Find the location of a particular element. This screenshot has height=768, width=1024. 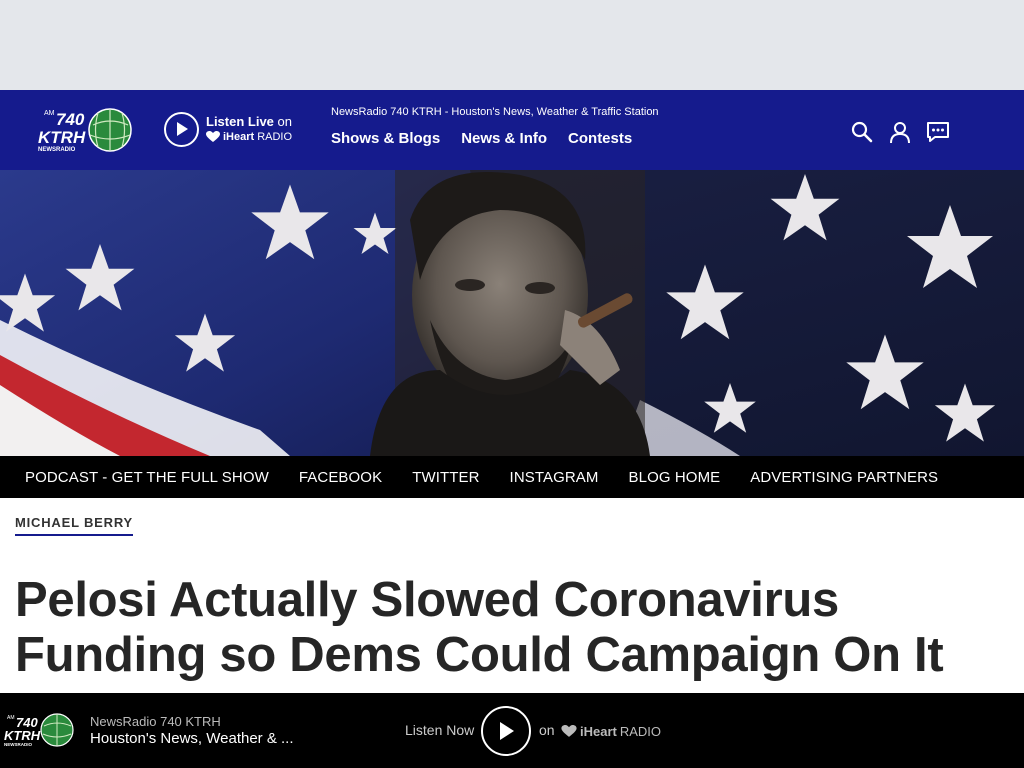

nav-contests: Contests is located at coordinates (600, 138).